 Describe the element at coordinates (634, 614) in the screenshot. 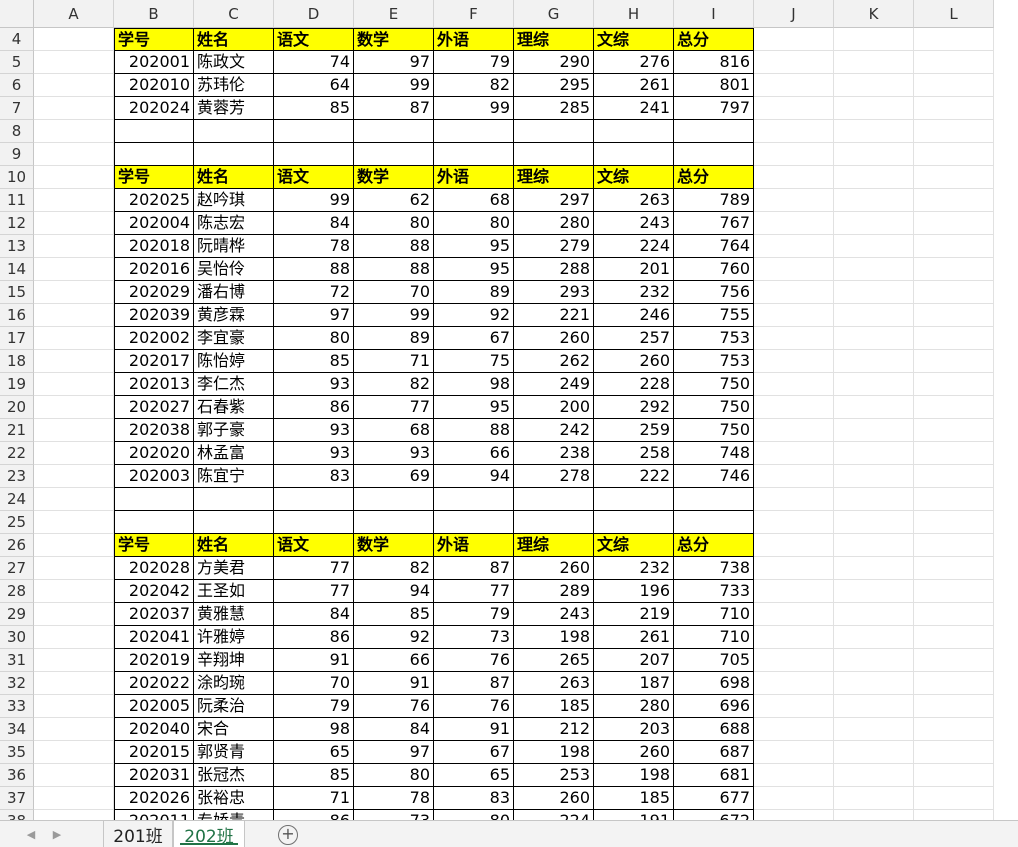

I see `score-cell: 219` at that location.